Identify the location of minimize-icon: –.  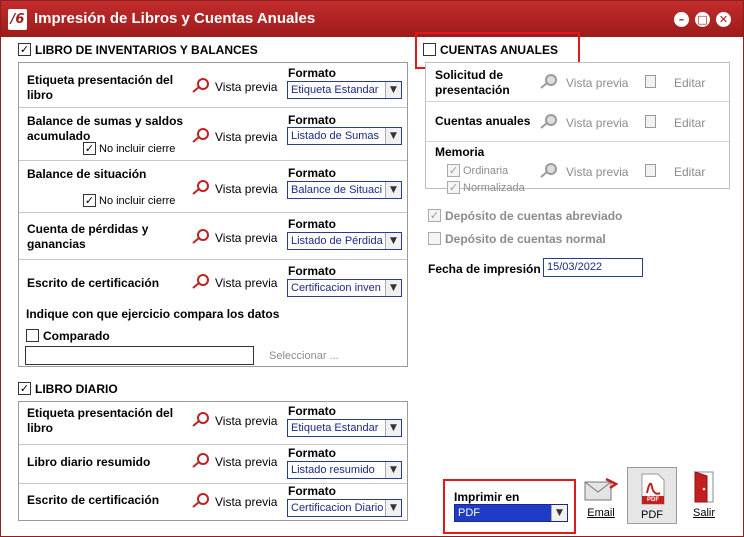
(681, 19).